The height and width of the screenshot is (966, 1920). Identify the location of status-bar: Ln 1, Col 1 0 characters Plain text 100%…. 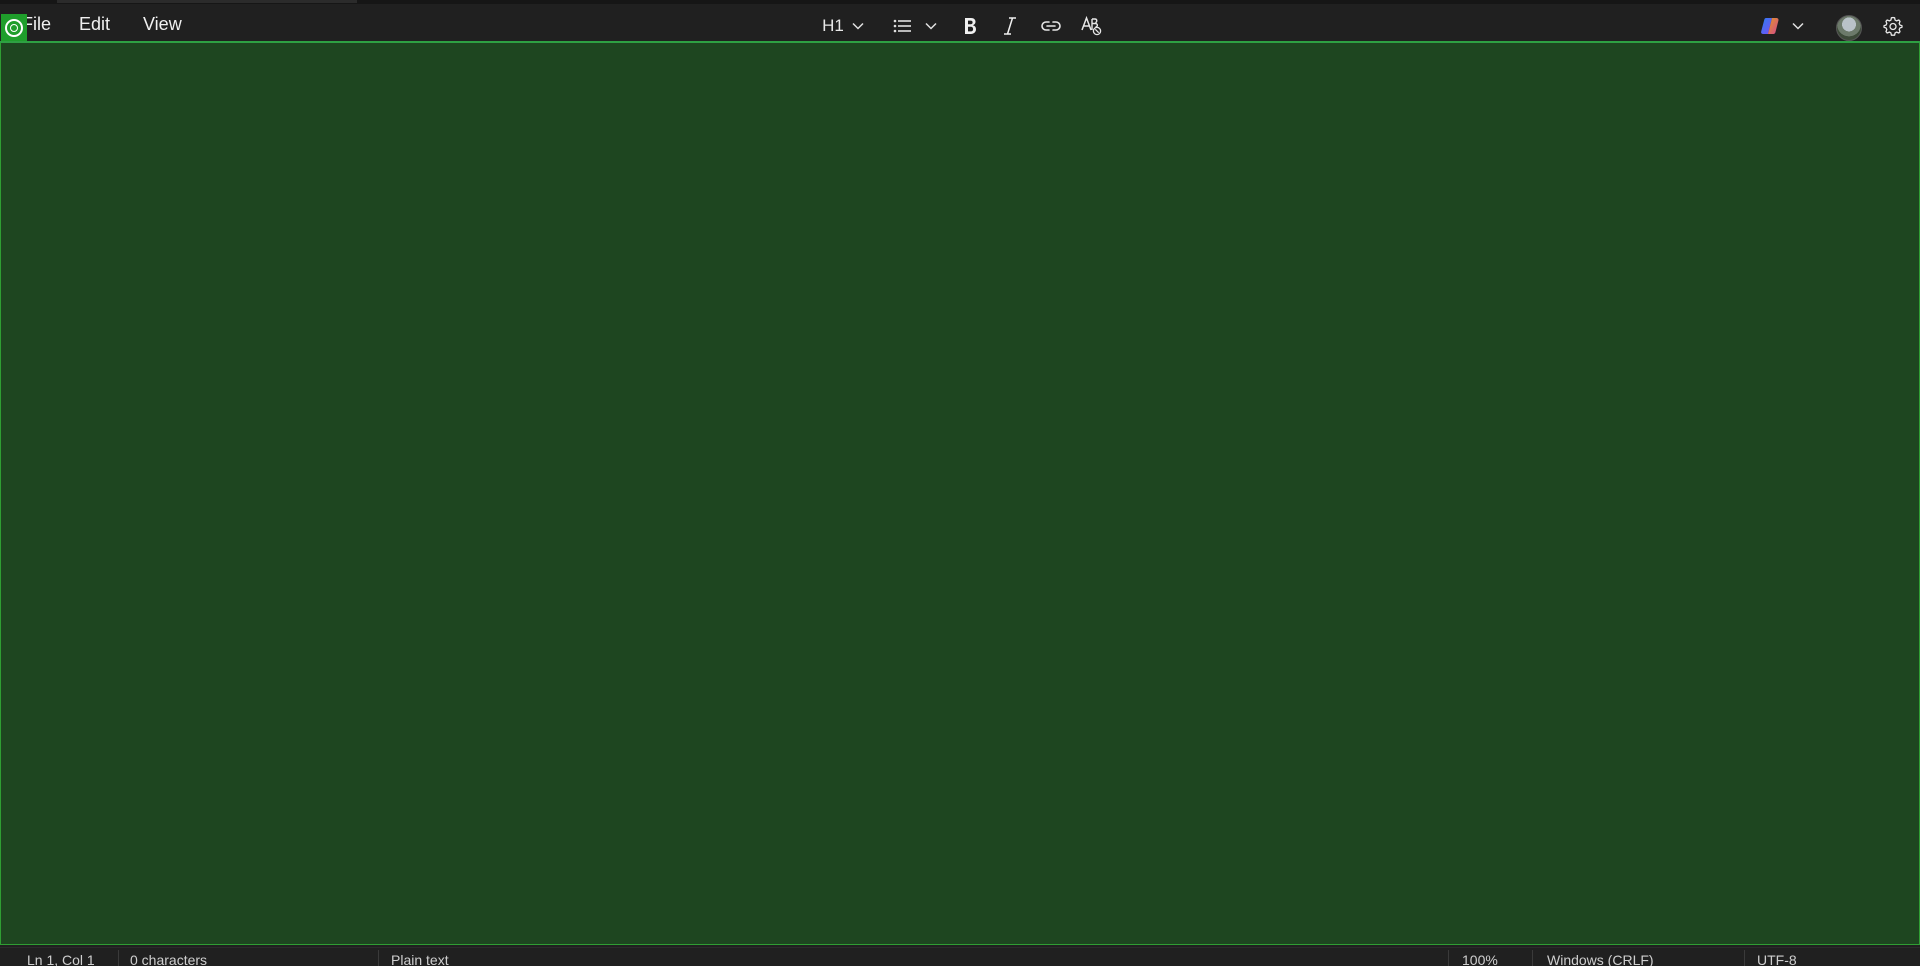
(960, 956).